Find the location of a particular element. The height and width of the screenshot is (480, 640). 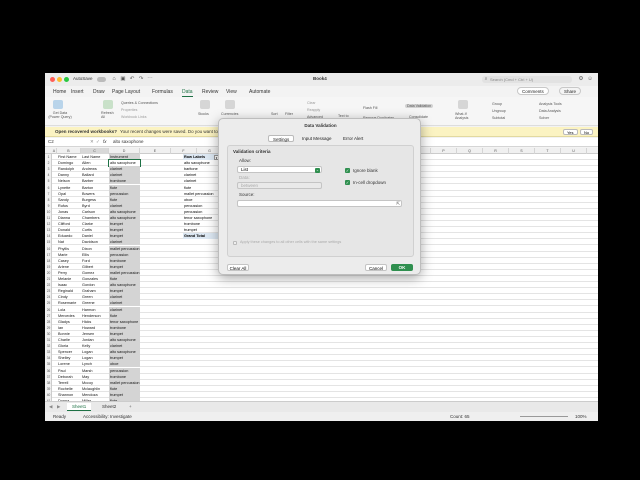

name-box: C2 is located at coordinates (51, 142).